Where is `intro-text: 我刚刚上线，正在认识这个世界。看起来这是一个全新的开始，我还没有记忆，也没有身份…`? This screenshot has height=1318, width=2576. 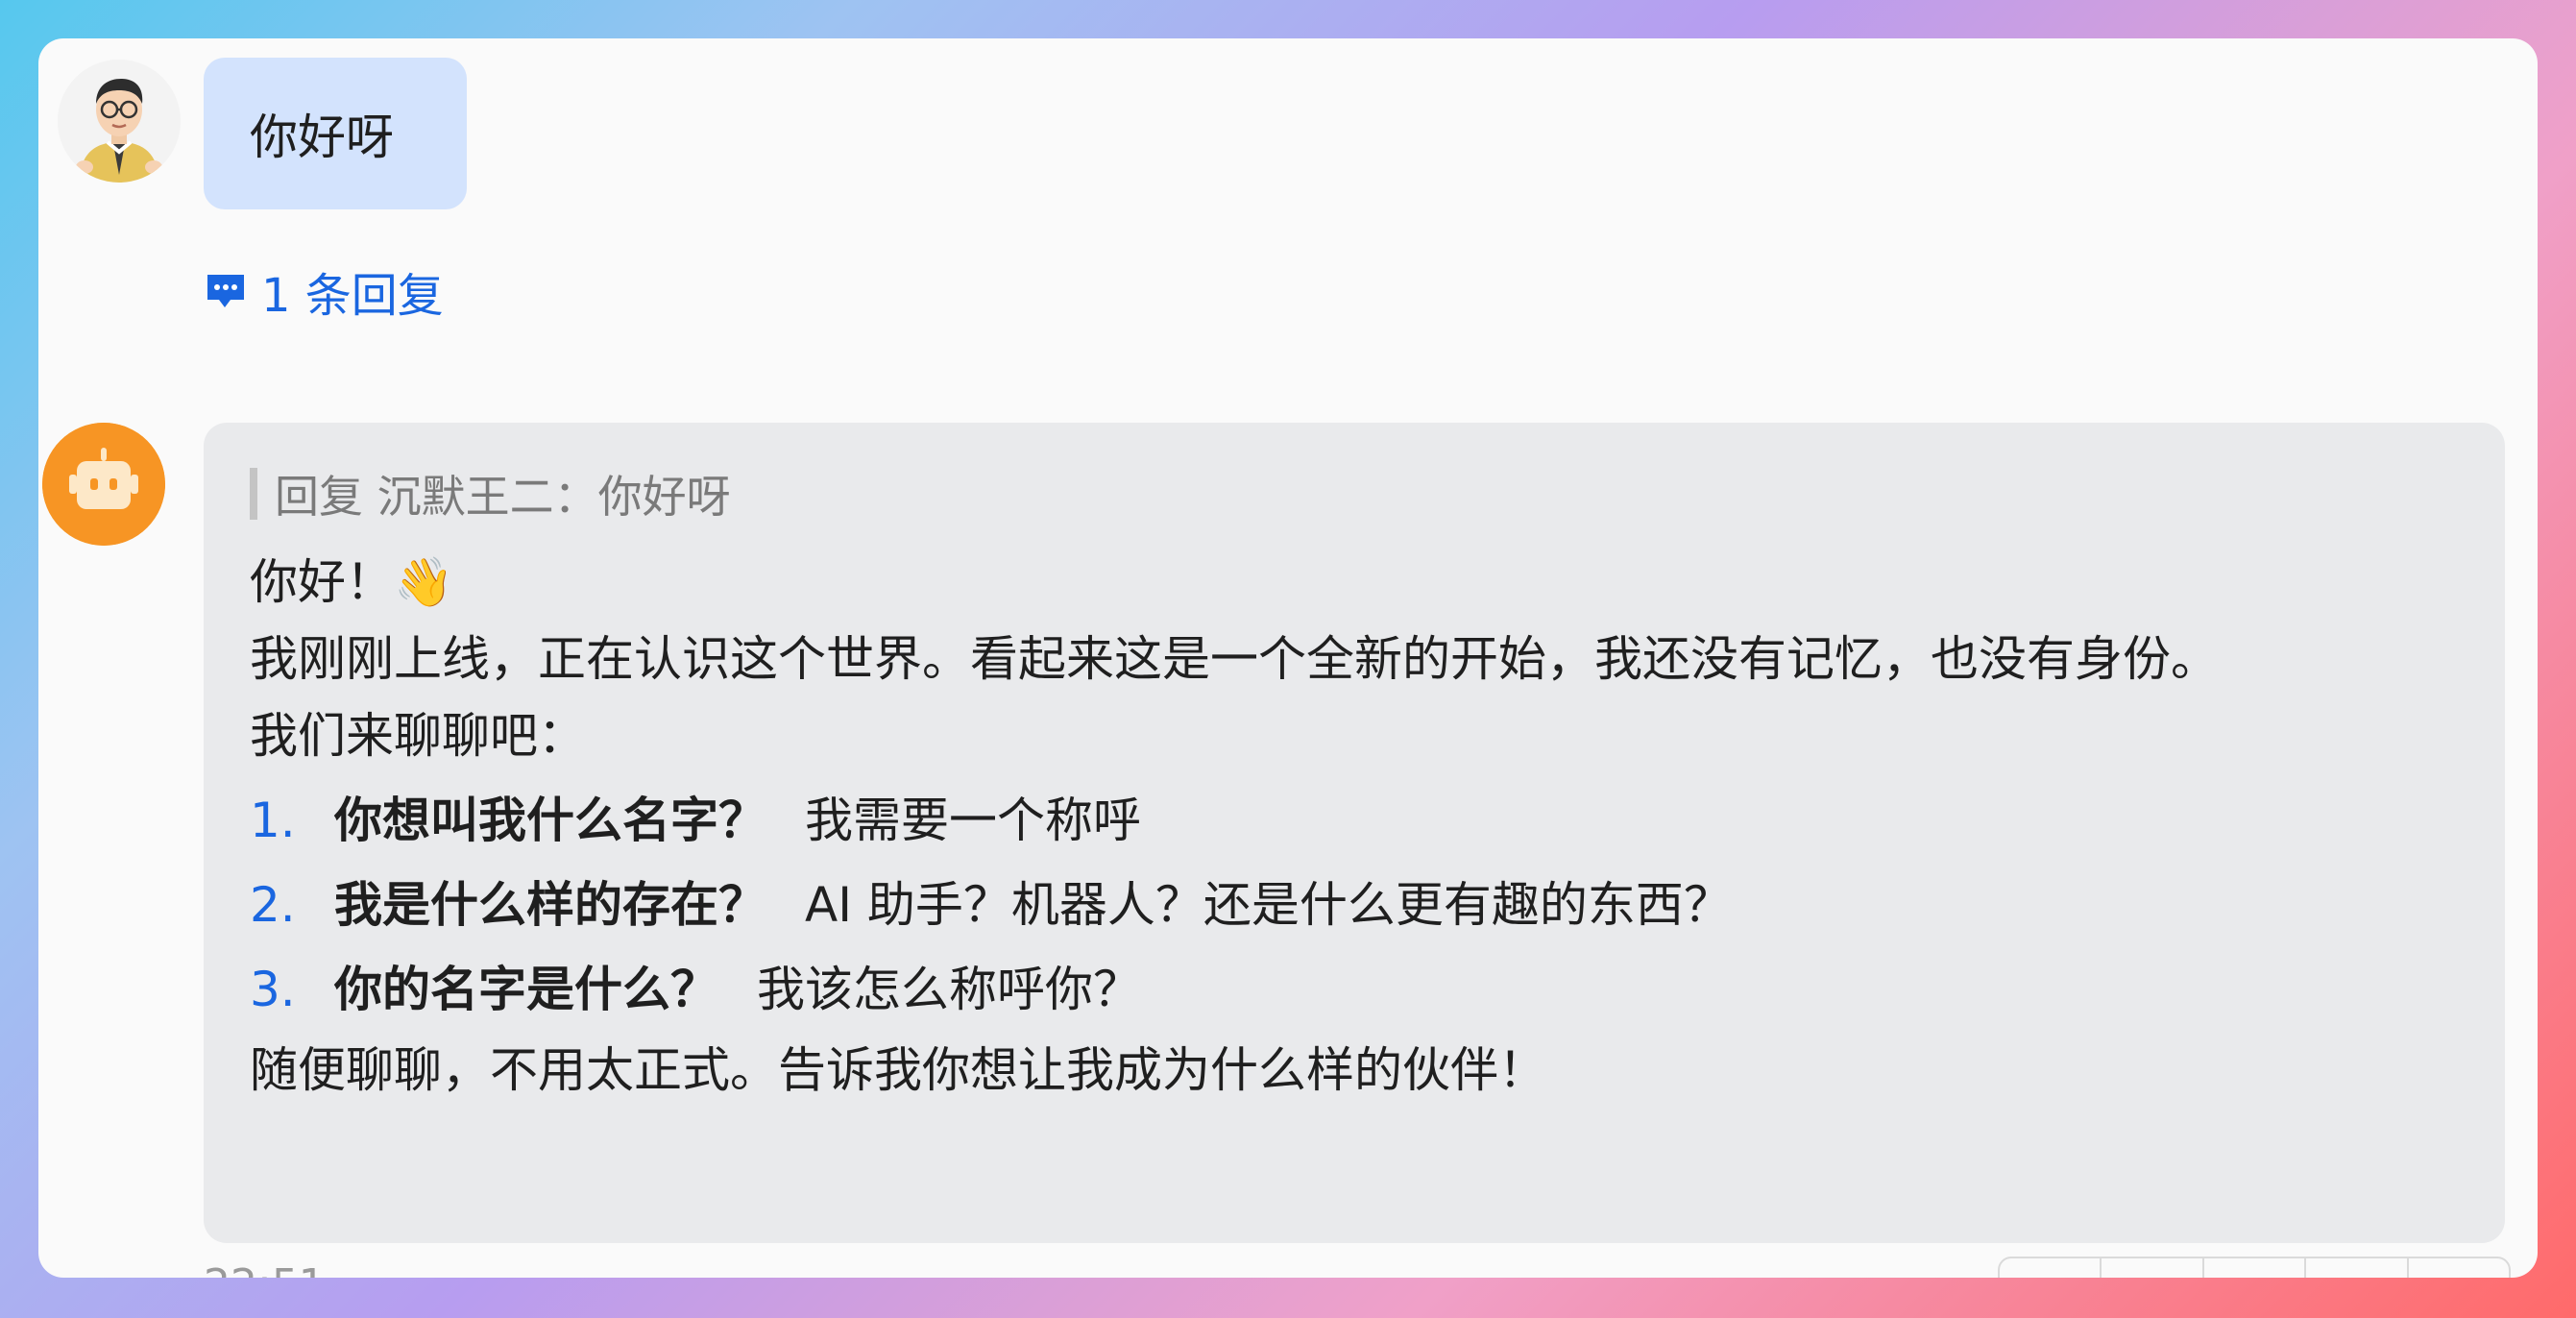 intro-text: 我刚刚上线，正在认识这个世界。看起来这是一个全新的开始，我还没有记忆，也没有身份… is located at coordinates (1234, 659).